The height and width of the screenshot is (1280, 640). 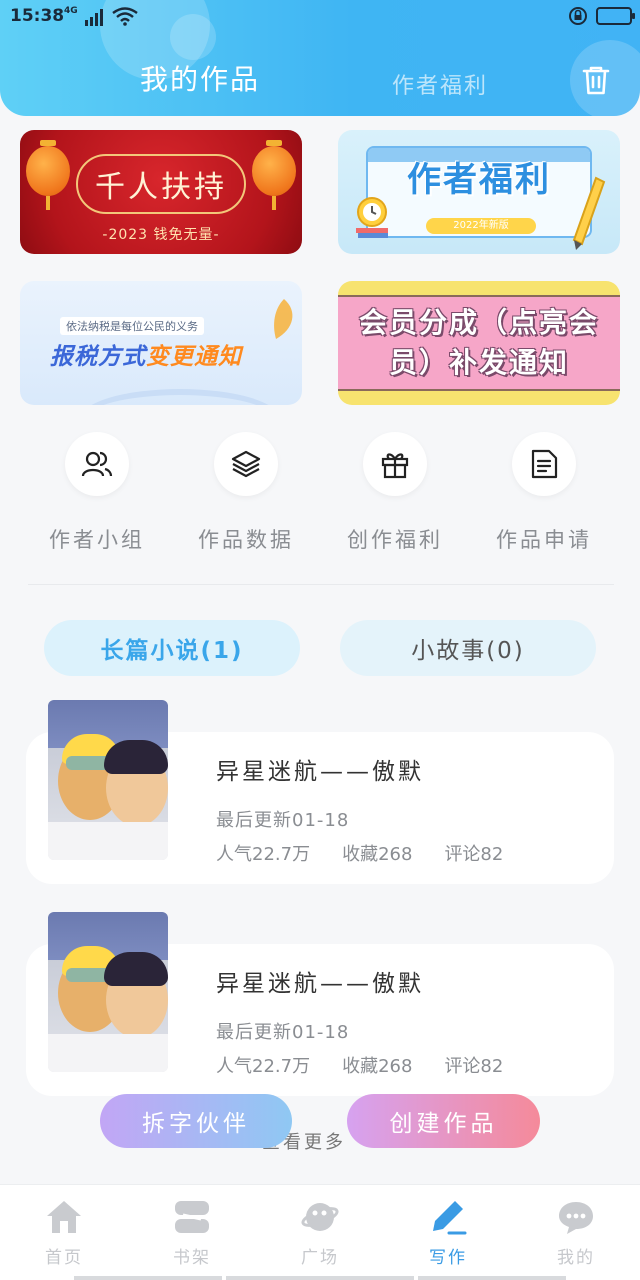 I want to click on signal-icon, so click(x=93, y=17).